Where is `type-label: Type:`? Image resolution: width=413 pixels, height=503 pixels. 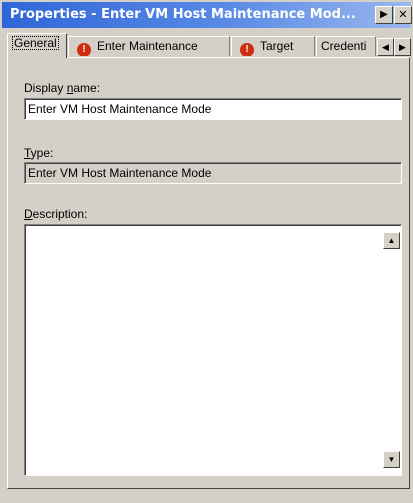 type-label: Type: is located at coordinates (39, 153).